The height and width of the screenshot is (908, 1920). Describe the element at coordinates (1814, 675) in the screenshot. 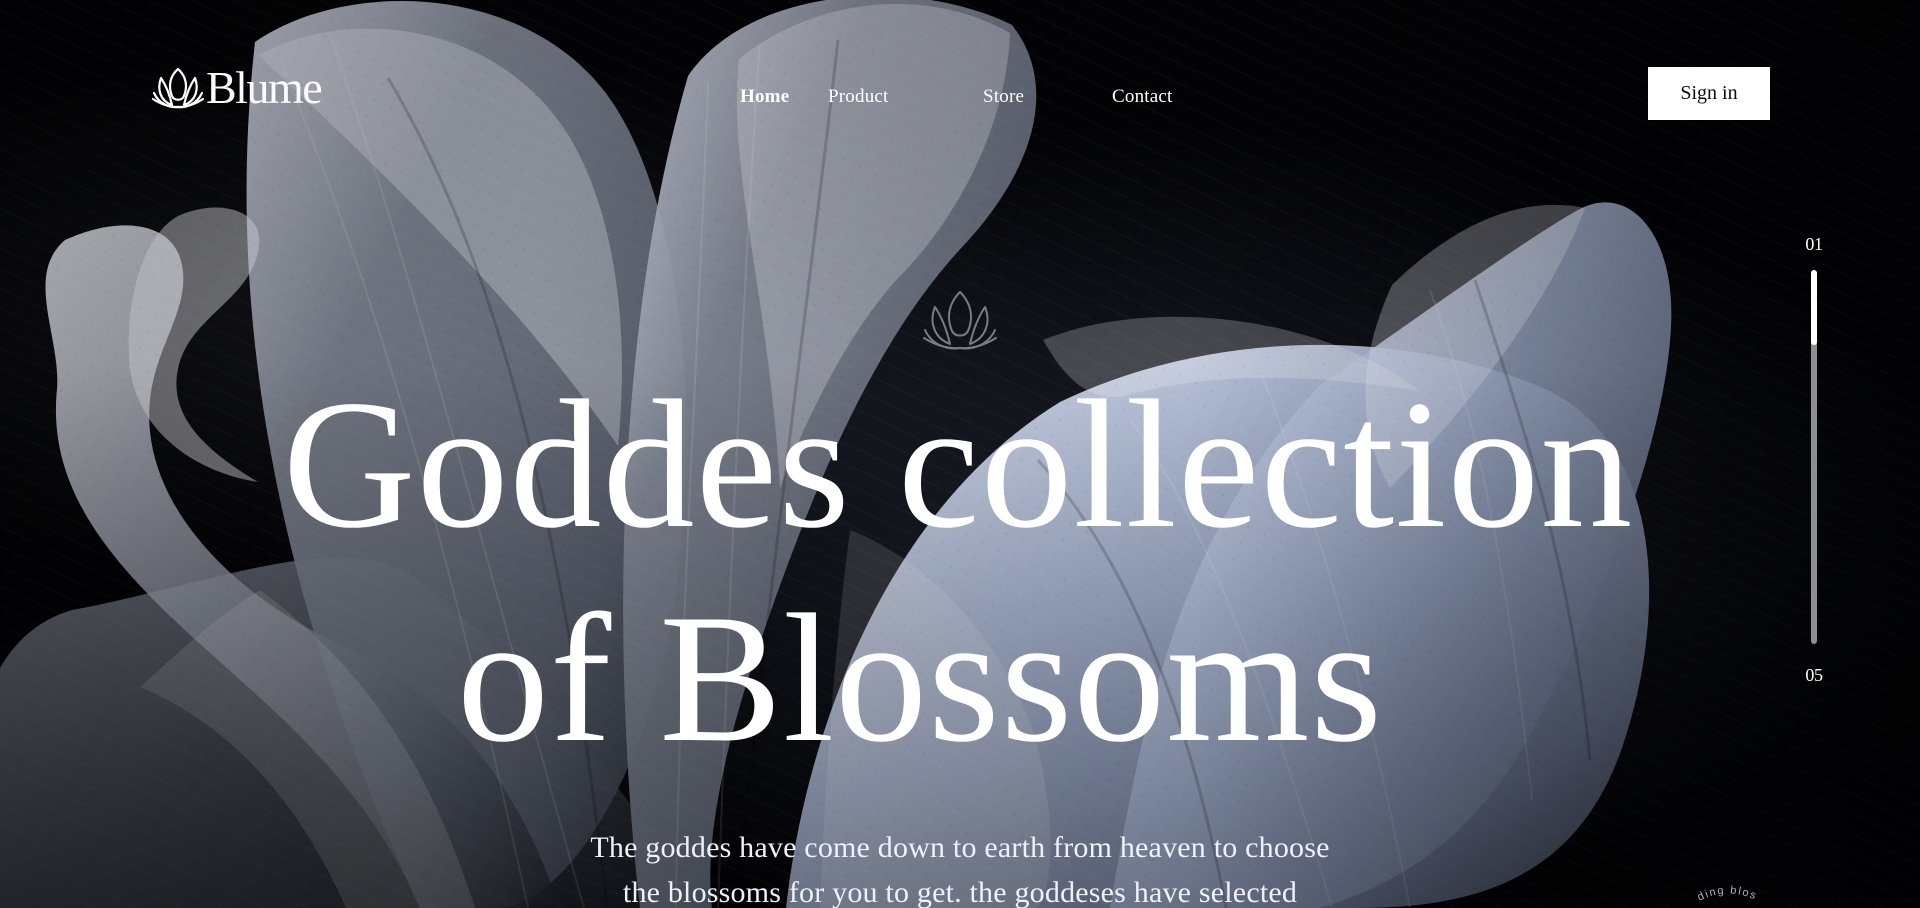

I see `scroll-end-label: 05` at that location.